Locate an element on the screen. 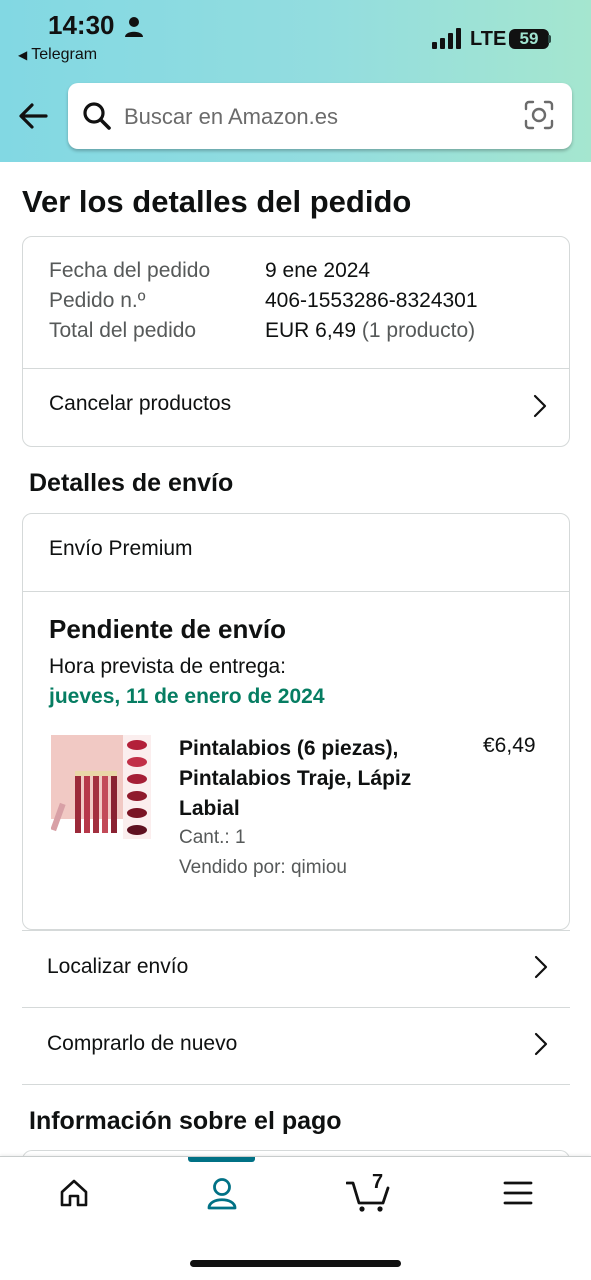 This screenshot has height=1280, width=591. order-number-label: Pedido n.º is located at coordinates (97, 300).